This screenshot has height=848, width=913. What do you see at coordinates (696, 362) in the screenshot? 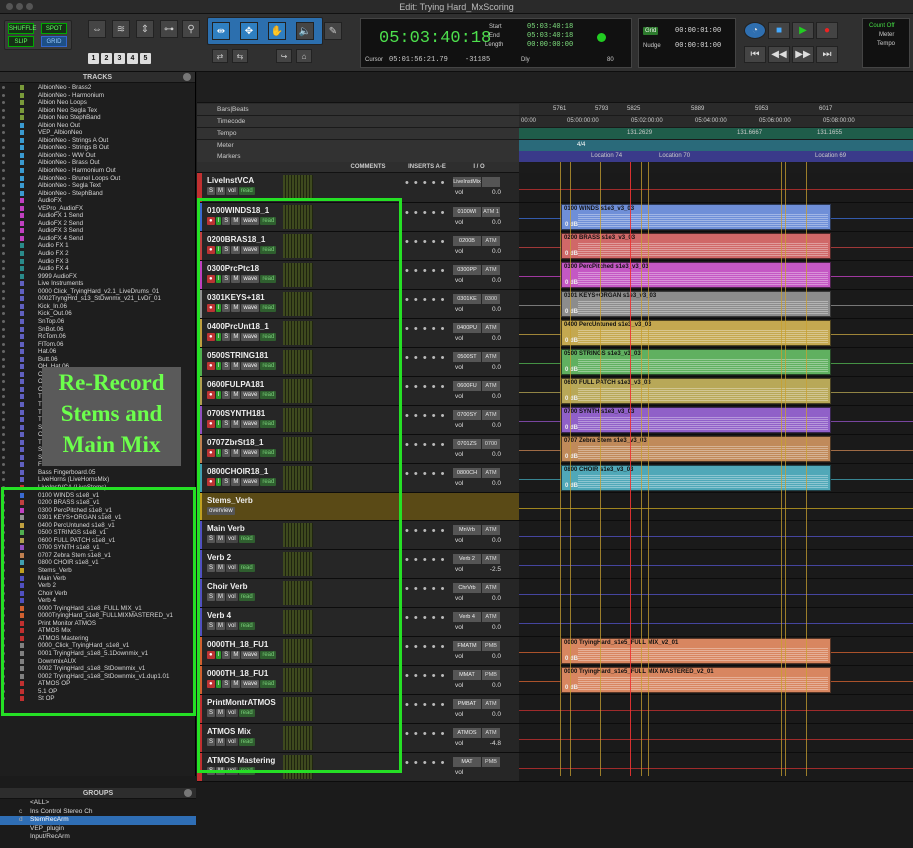
I see `audio-clip: 0500 STRINGS s1e3_v3_03 0 dB` at bounding box center [696, 362].